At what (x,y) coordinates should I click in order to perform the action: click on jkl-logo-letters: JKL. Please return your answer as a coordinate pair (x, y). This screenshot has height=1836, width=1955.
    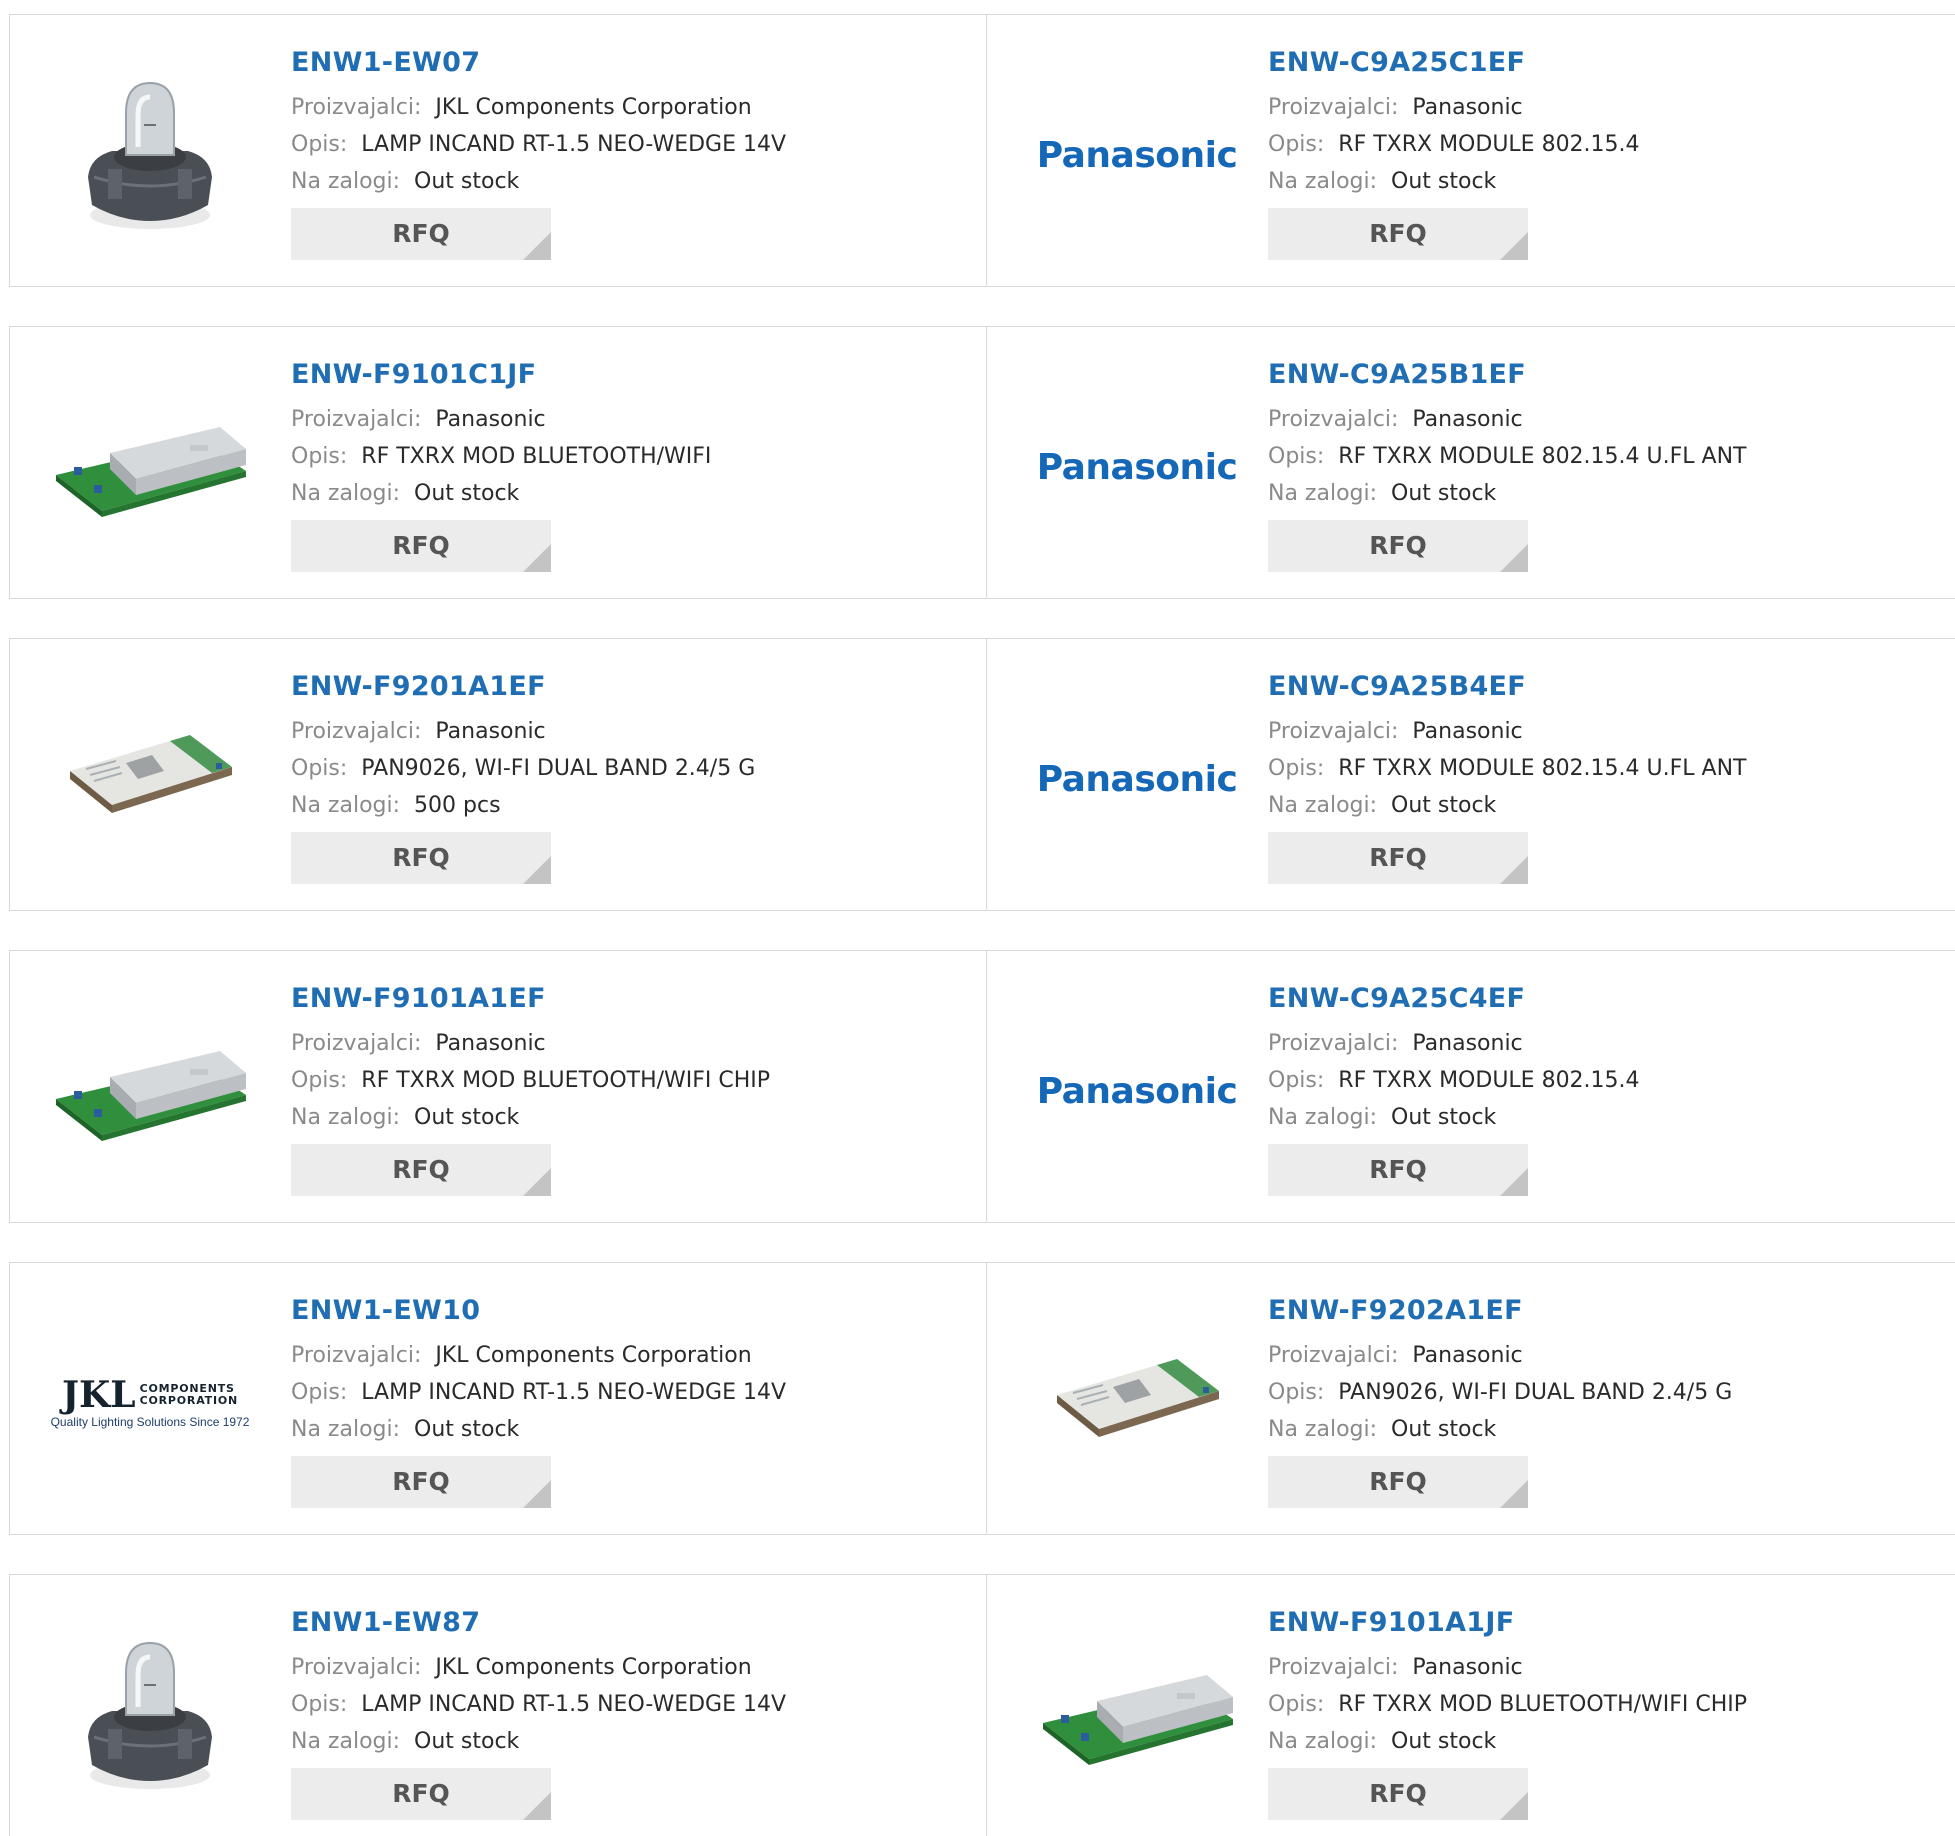
    Looking at the image, I should click on (98, 1395).